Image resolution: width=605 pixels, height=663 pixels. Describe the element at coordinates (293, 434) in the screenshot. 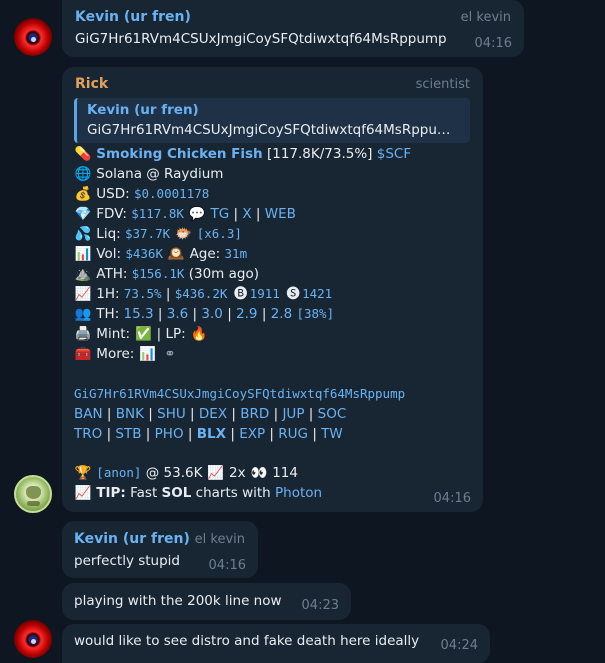

I see `link-rug: RUG` at that location.